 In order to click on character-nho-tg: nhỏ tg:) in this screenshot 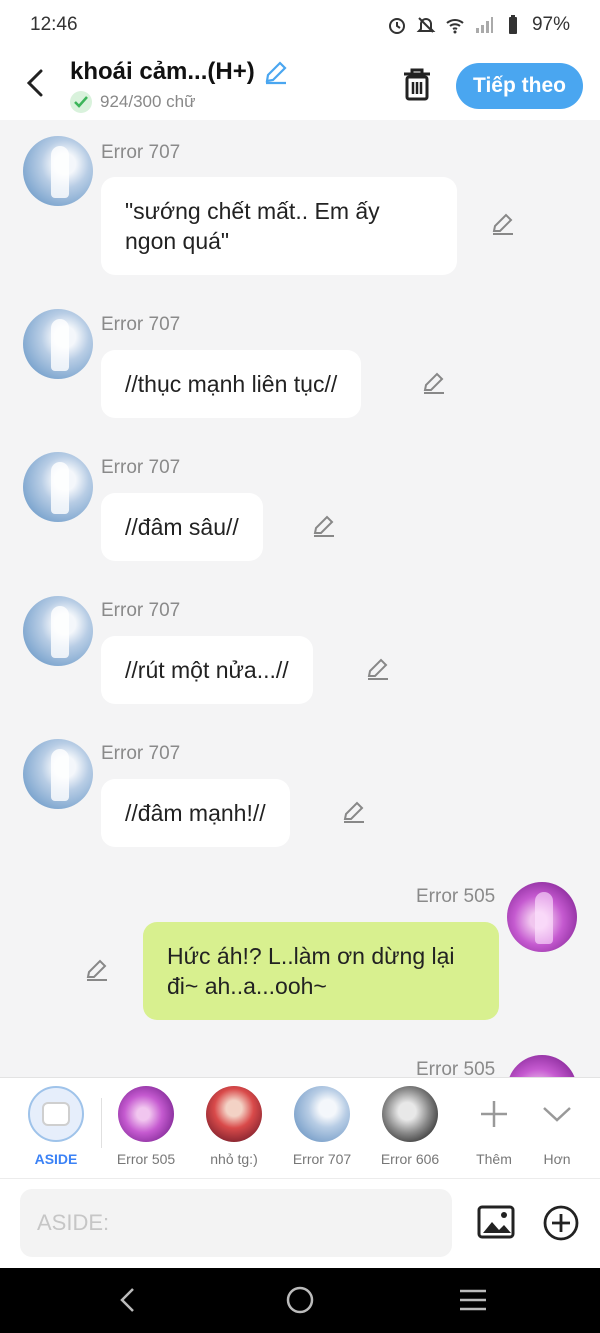, I will do `click(234, 1126)`.